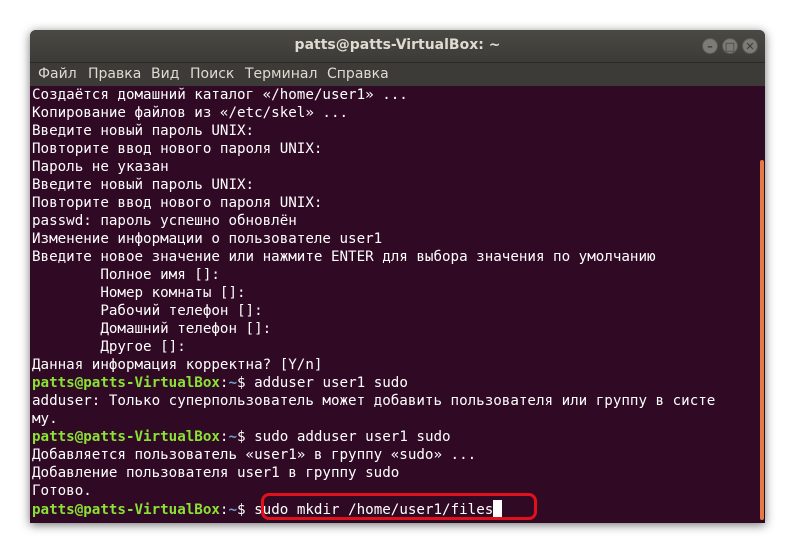 The image size is (798, 548). What do you see at coordinates (139, 293) in the screenshot?
I see `output-line: Номер комнаты []:` at bounding box center [139, 293].